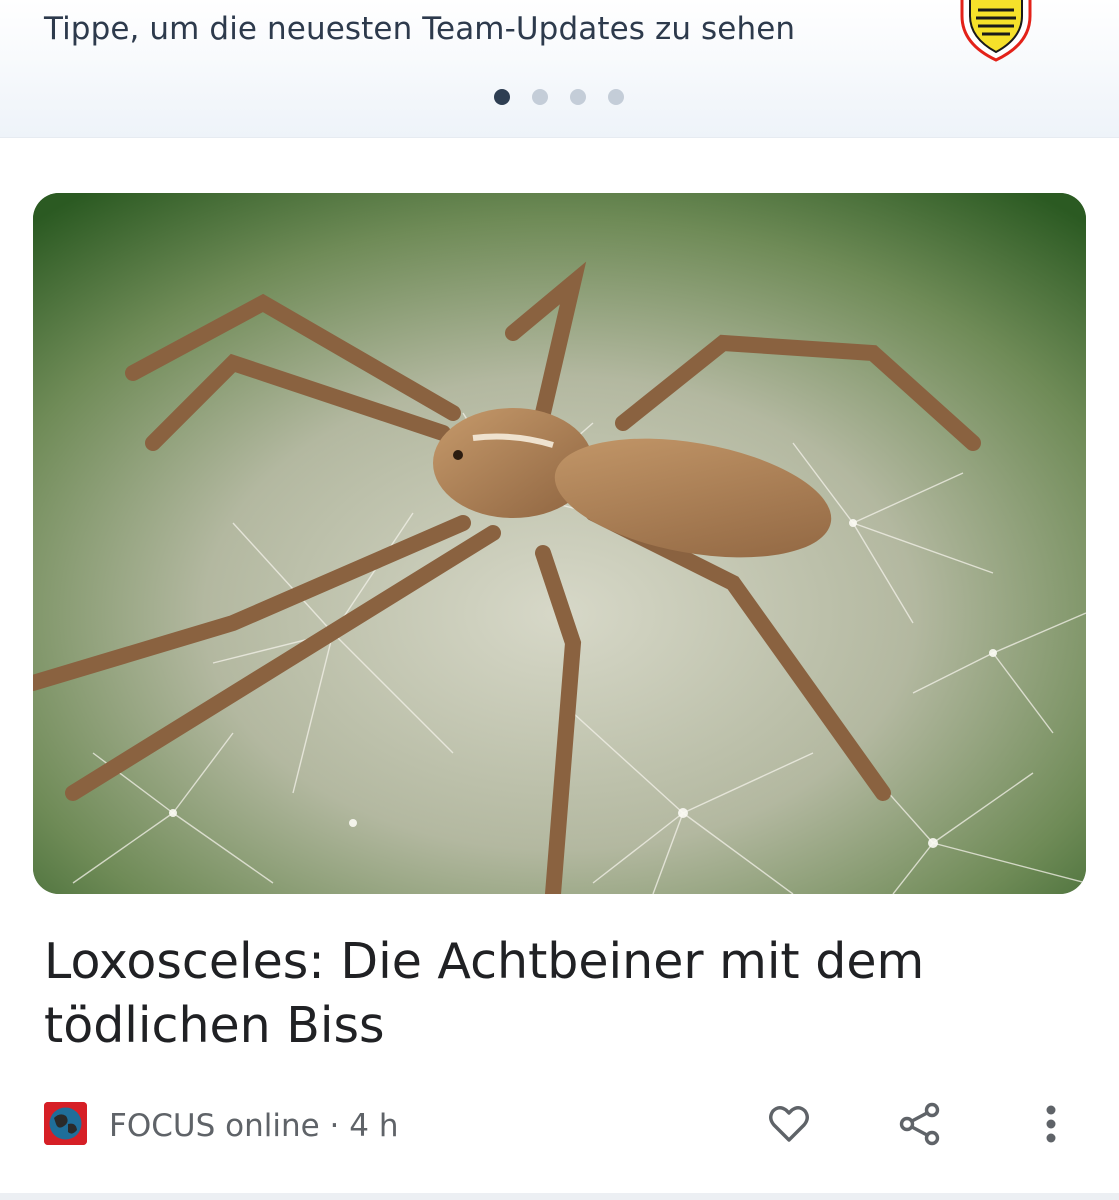 This screenshot has height=1200, width=1119. What do you see at coordinates (214, 1126) in the screenshot?
I see `source-name: FOCUS online` at bounding box center [214, 1126].